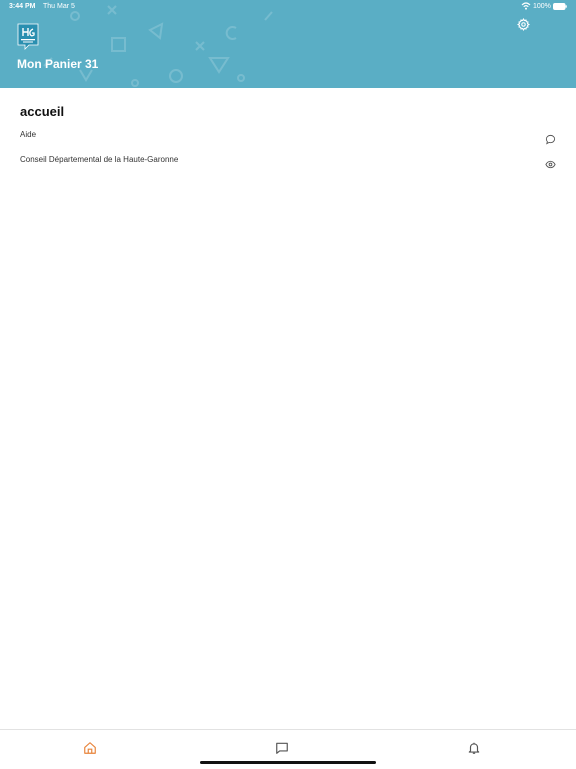  I want to click on tab-home, so click(90, 747).